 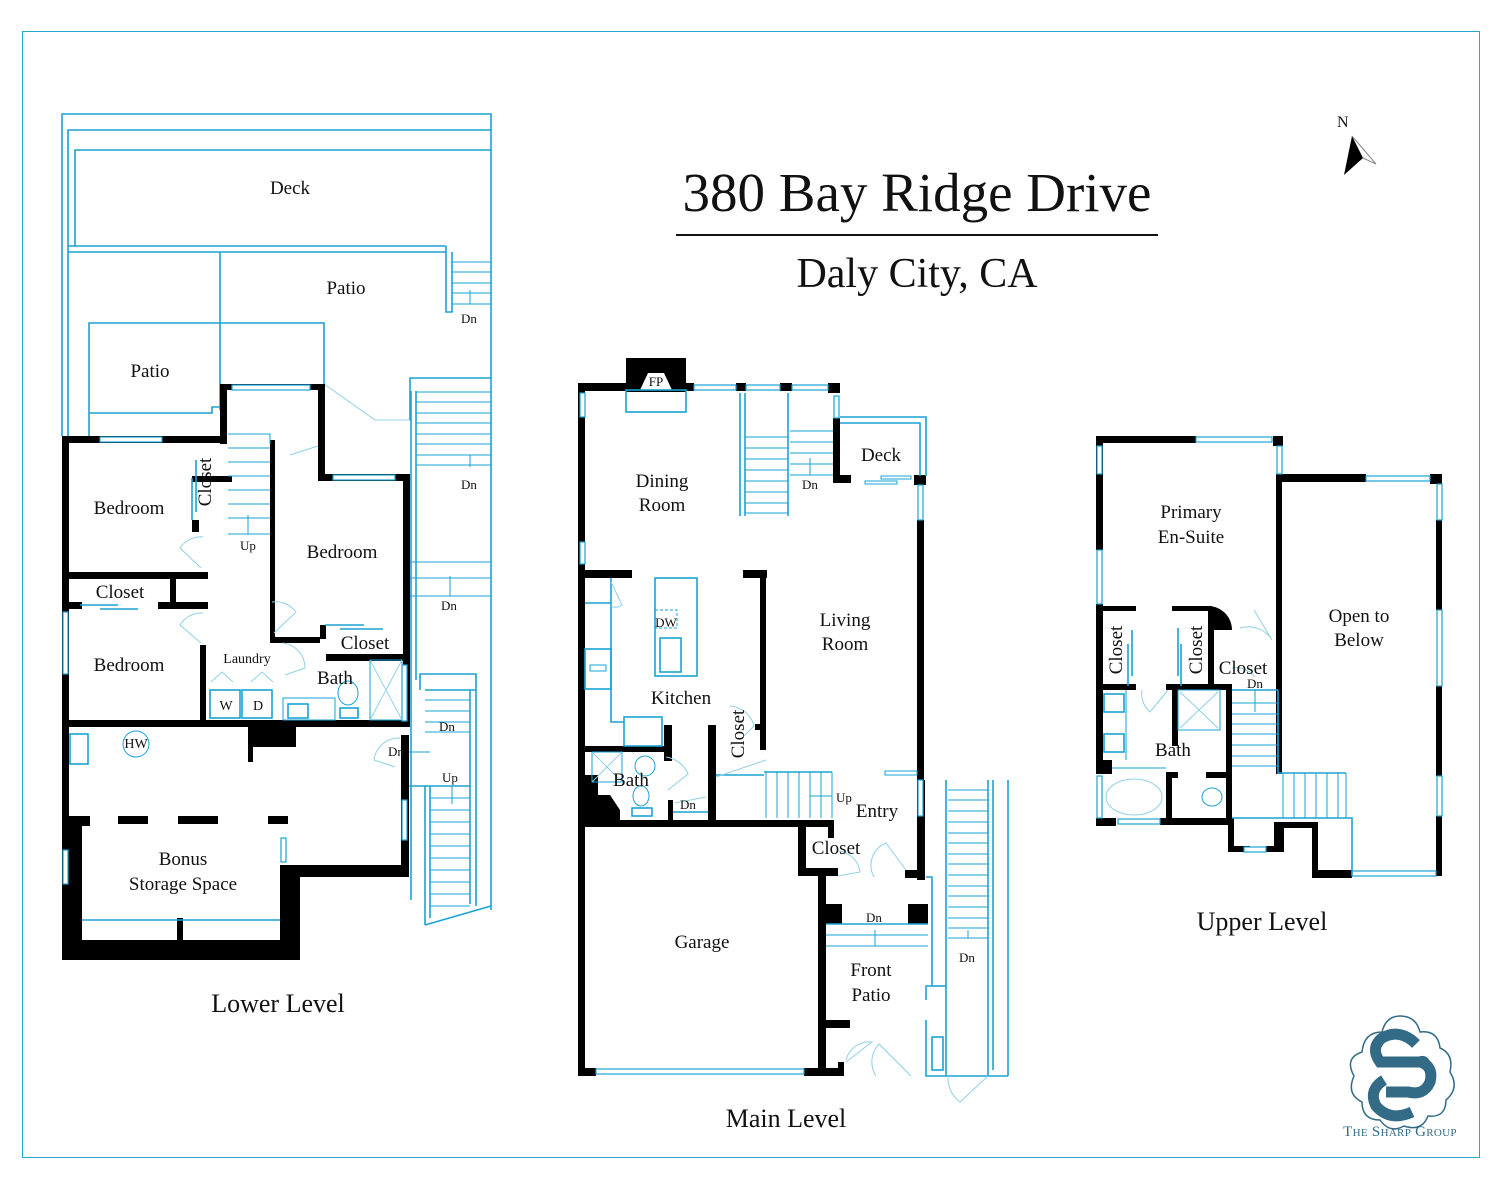 I want to click on main-stairs-dn-4: Dn, so click(x=967, y=957).